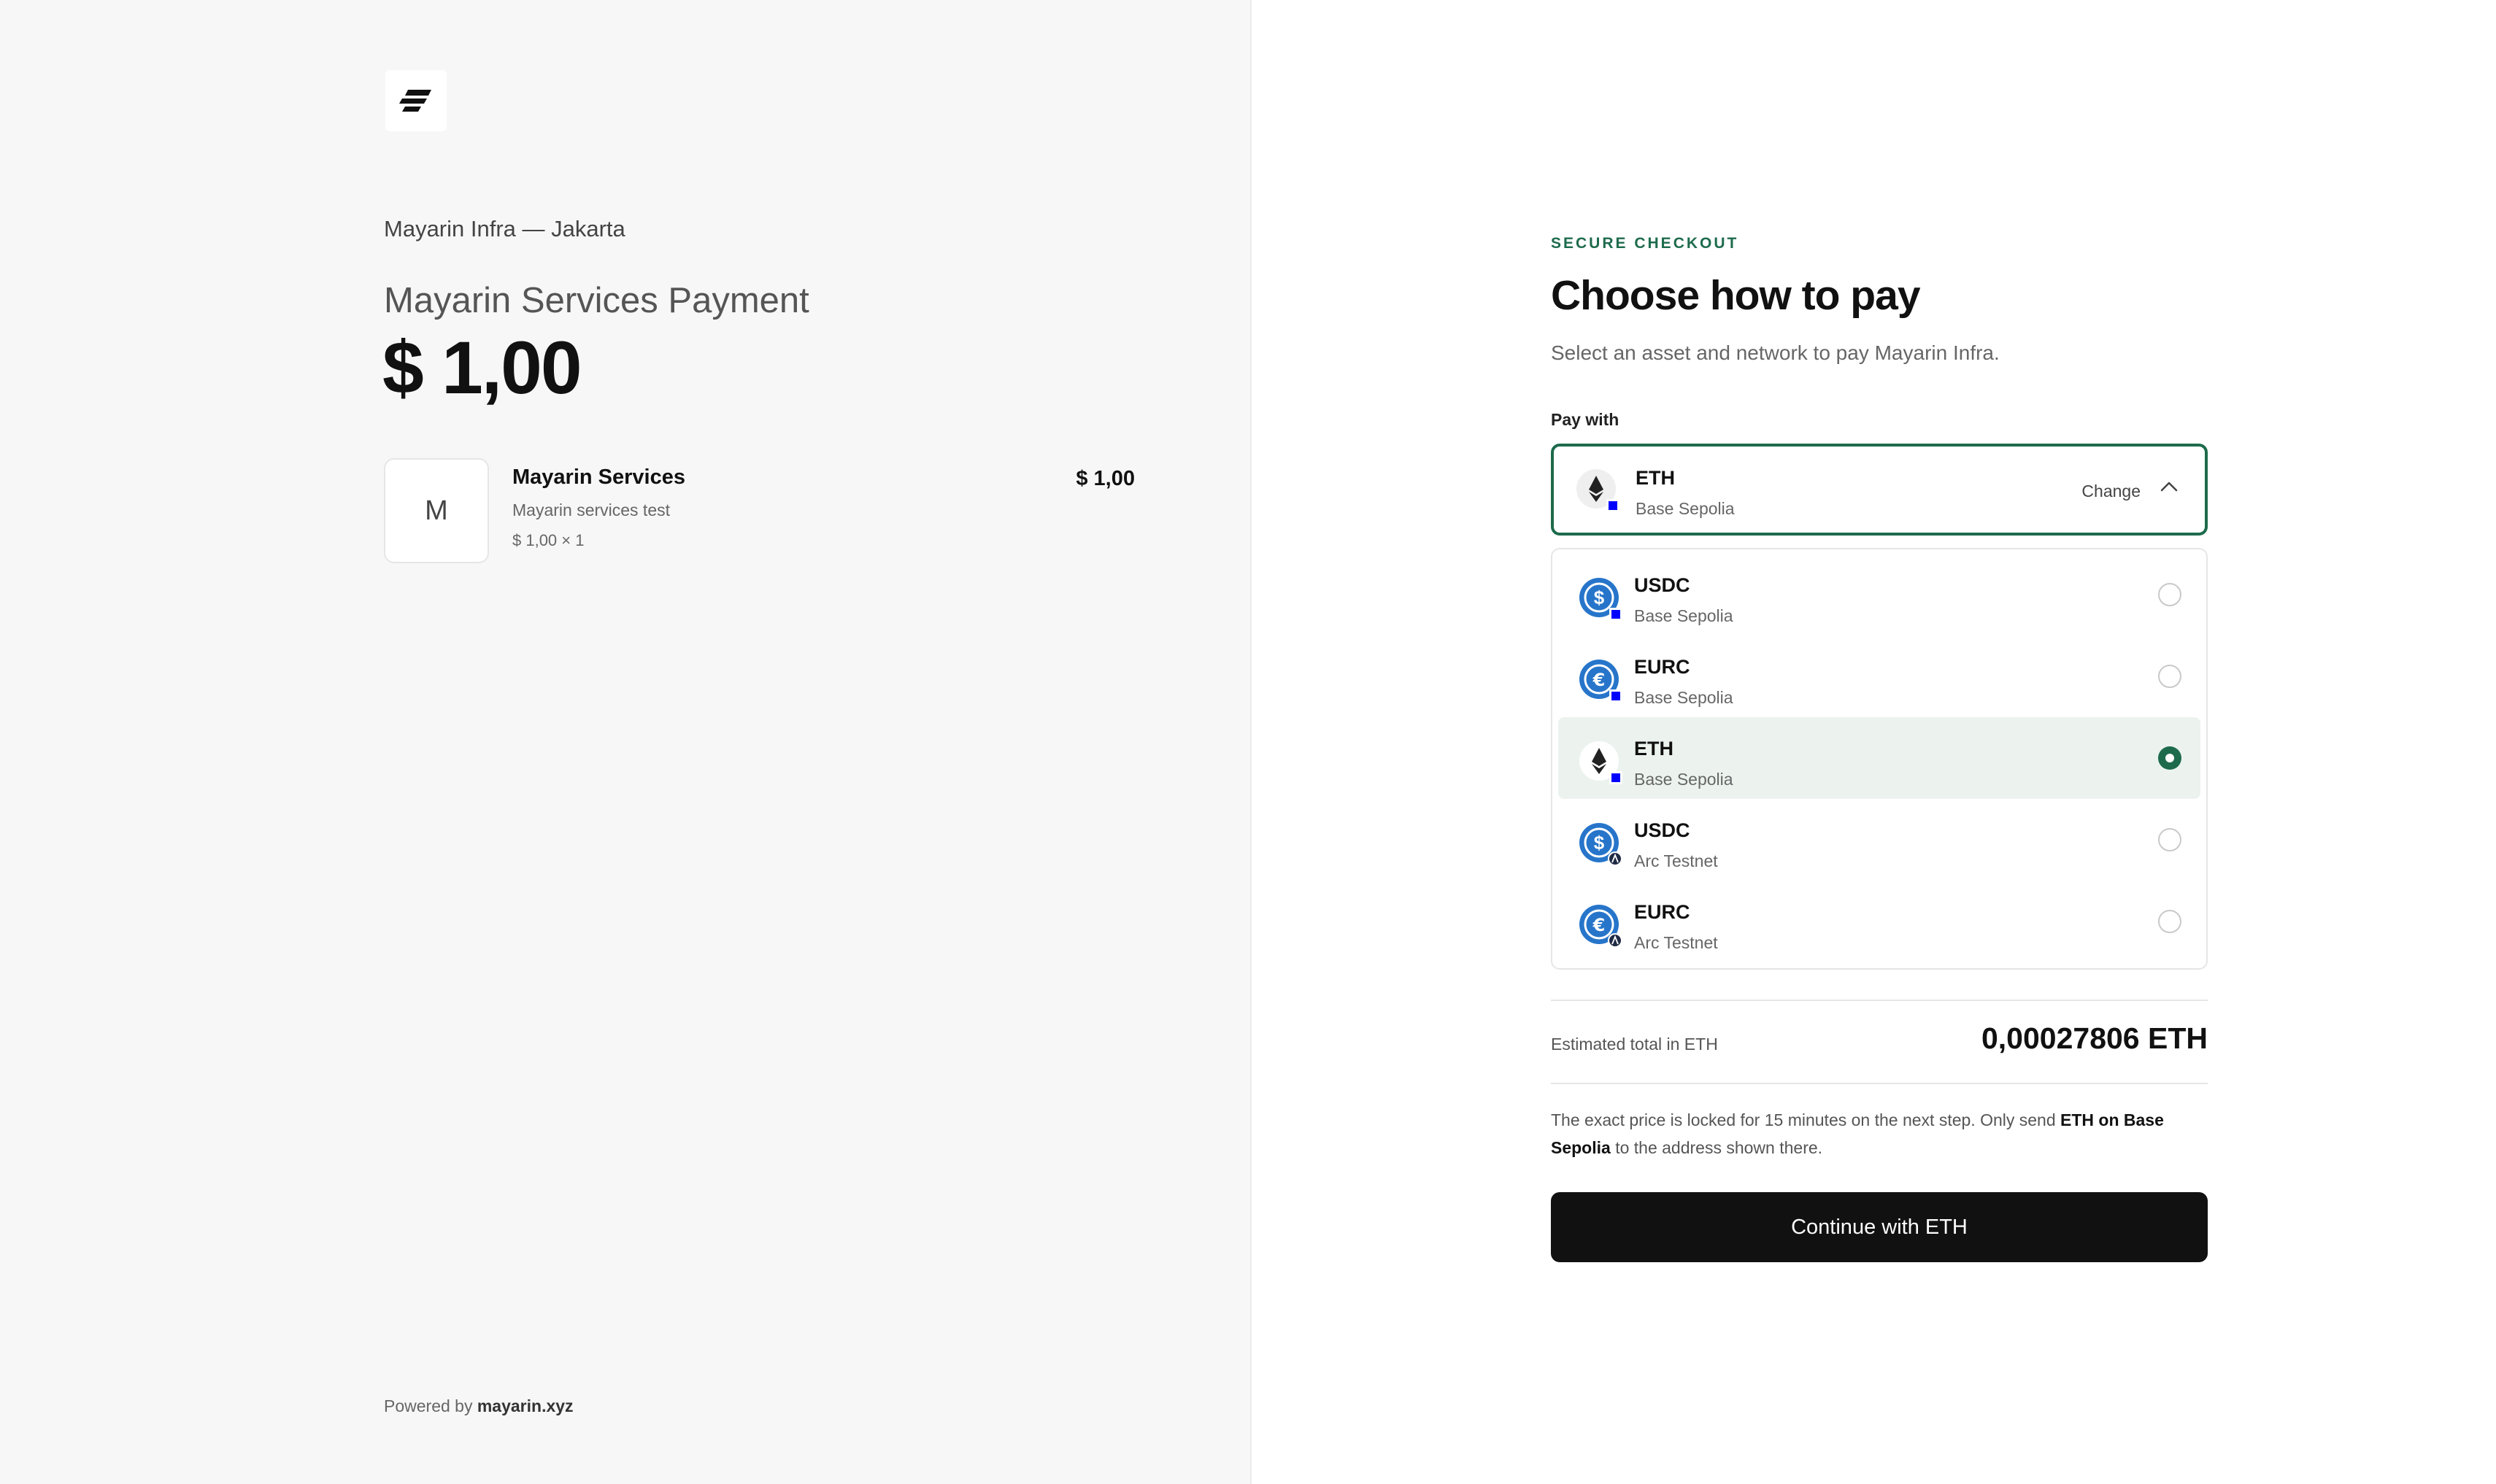 This screenshot has width=2496, height=1484. I want to click on option-asset-name: ETH, so click(1654, 749).